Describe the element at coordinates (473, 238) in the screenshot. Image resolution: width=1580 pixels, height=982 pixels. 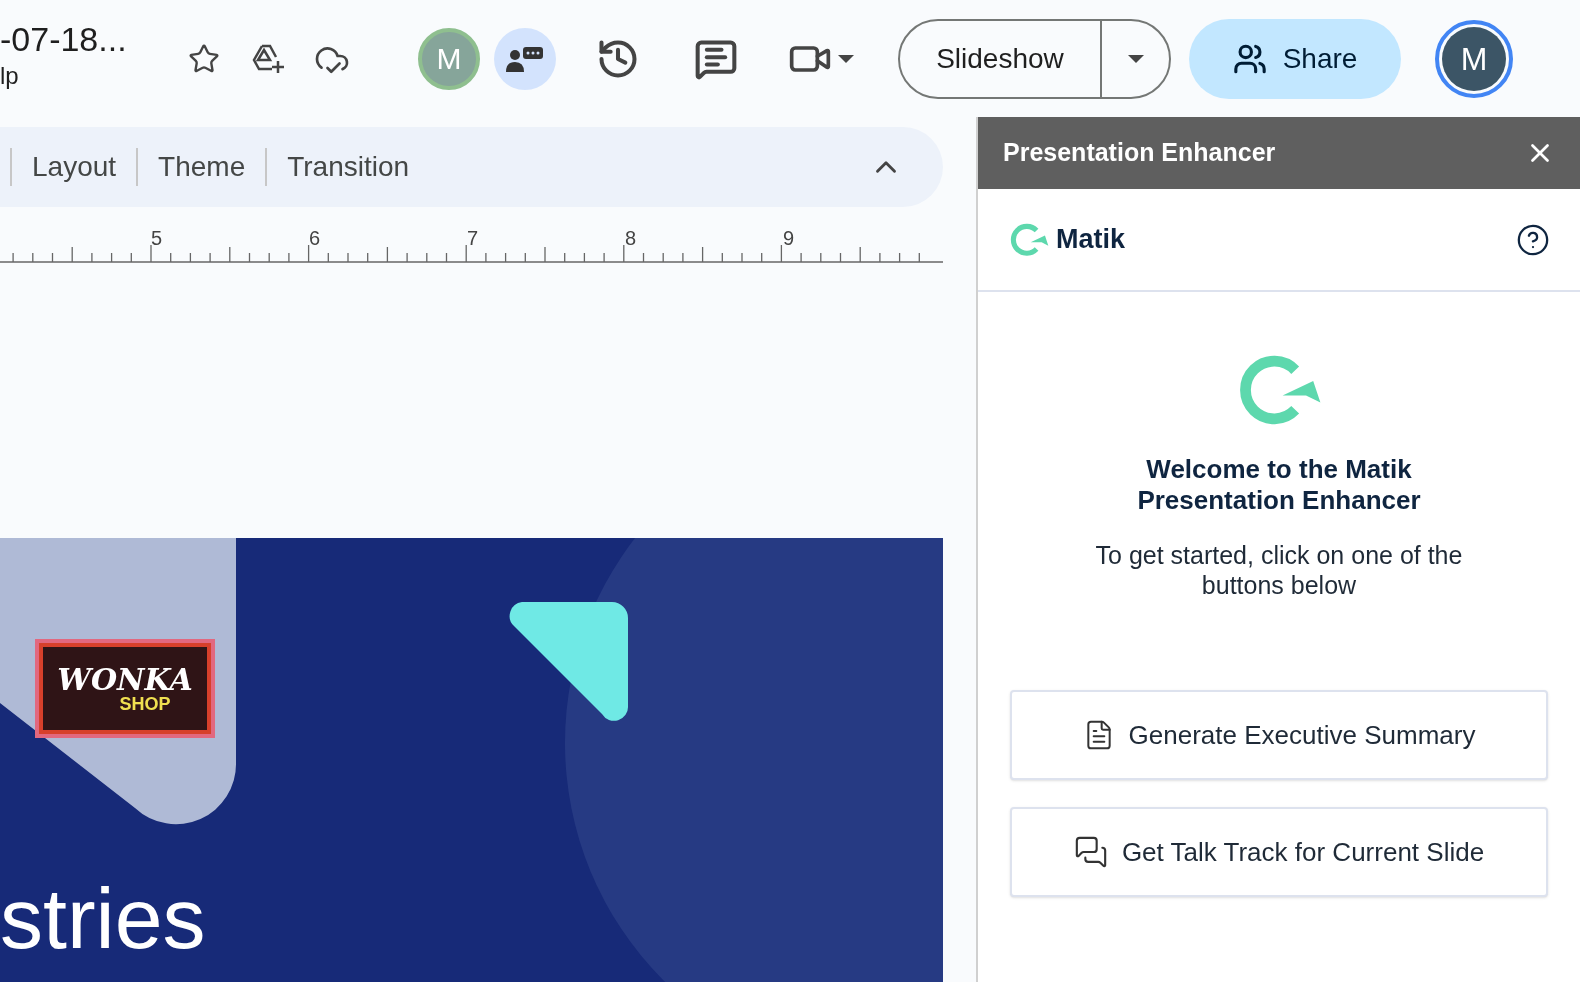
I see `ruler-label: 7` at that location.